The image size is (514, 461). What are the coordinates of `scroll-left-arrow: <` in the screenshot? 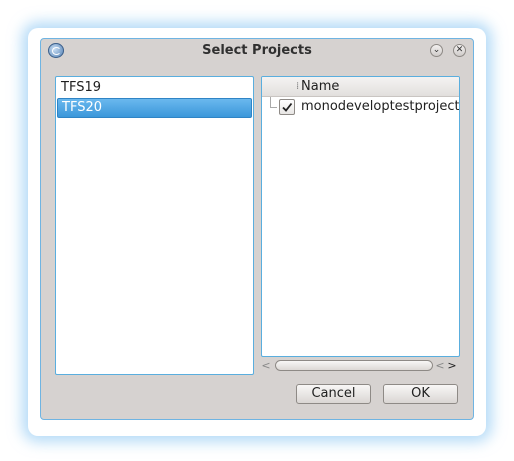 It's located at (266, 366).